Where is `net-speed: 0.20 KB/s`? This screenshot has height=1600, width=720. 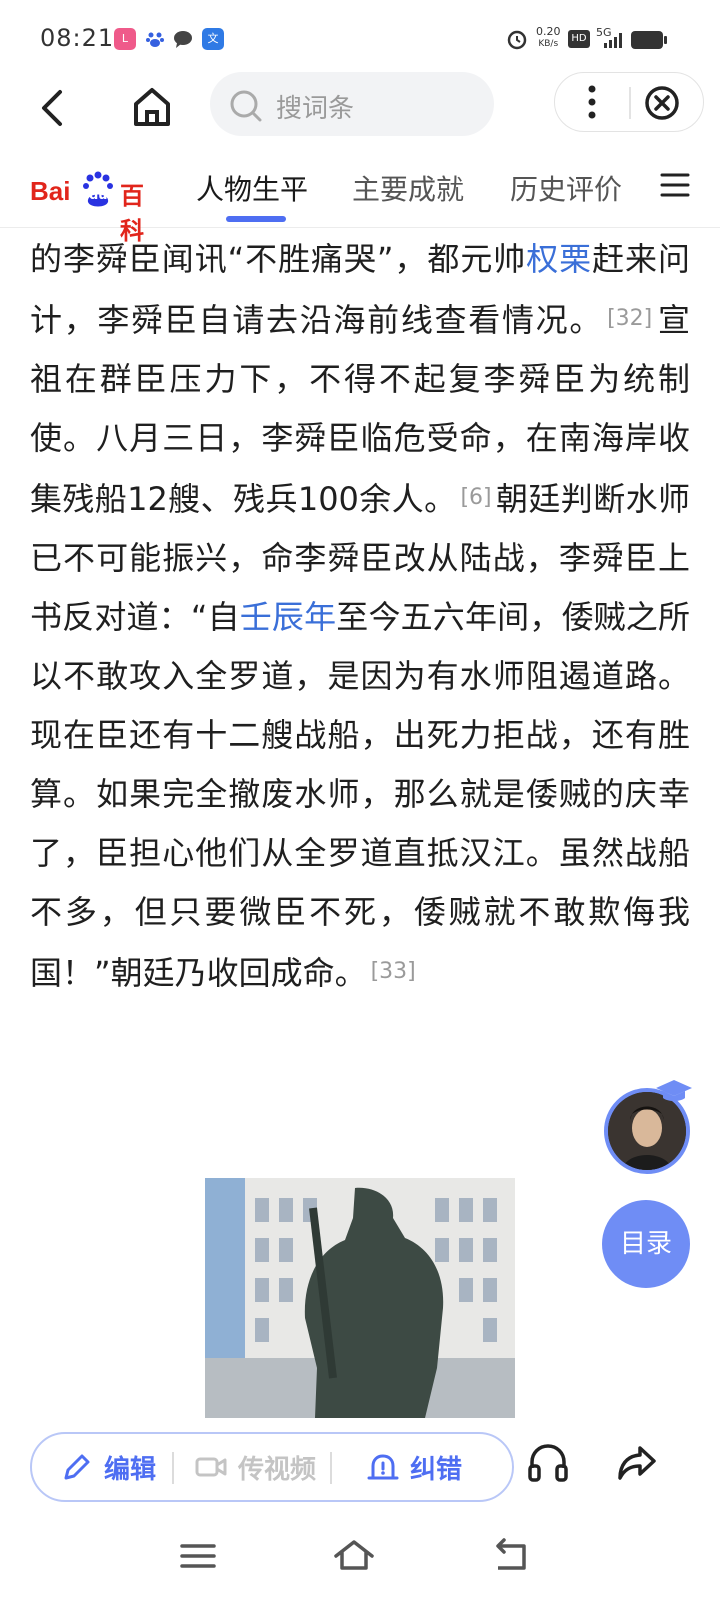
net-speed: 0.20 KB/s is located at coordinates (548, 38).